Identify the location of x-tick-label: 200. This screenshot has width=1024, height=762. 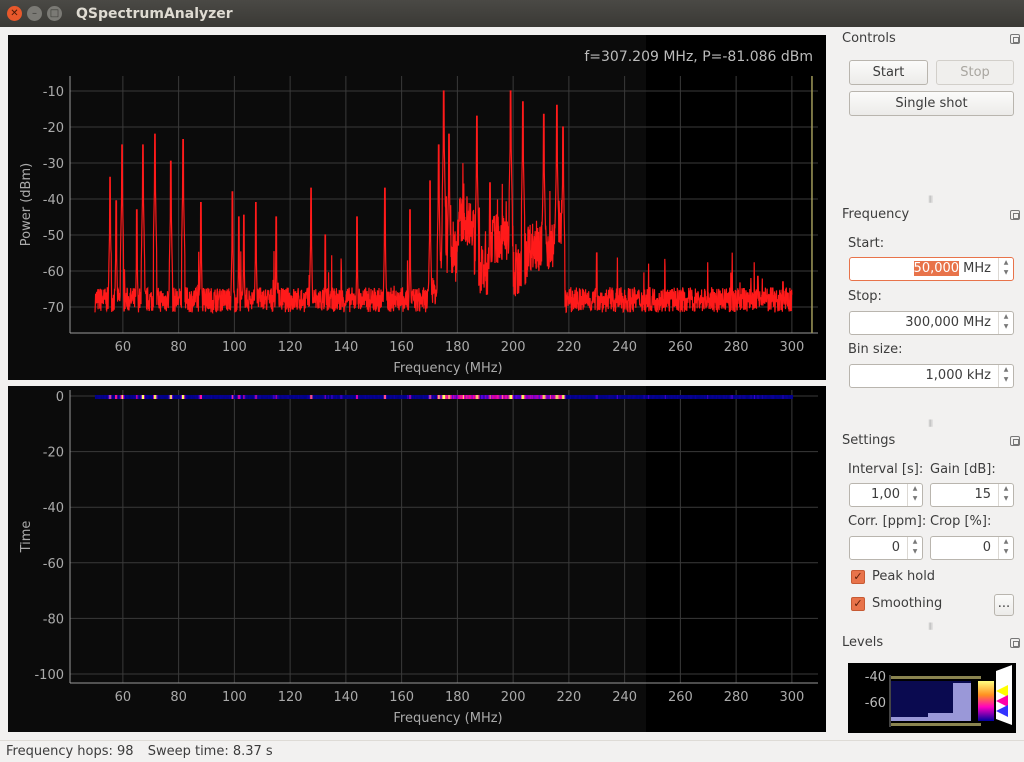
(513, 697).